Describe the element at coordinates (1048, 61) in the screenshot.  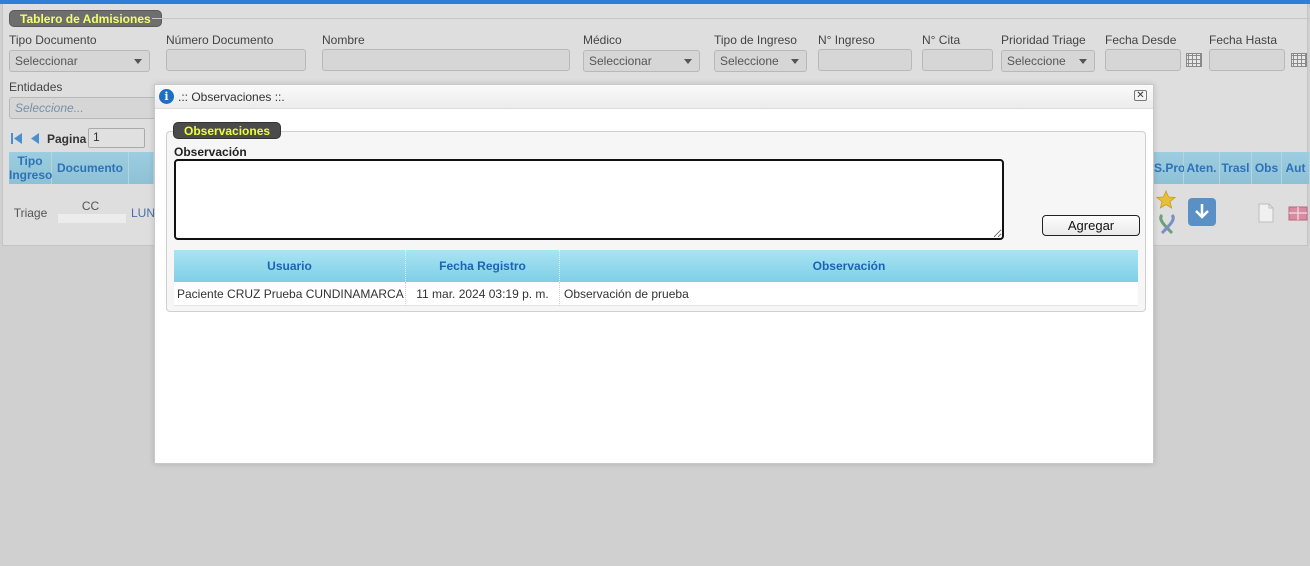
I see `prioridad-triage-select: Seleccione` at that location.